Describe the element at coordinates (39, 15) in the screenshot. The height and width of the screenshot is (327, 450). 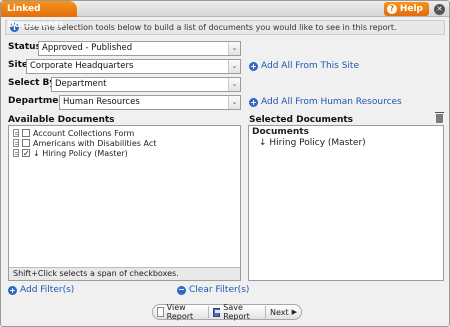
I see `window-title: Linked Documents` at that location.